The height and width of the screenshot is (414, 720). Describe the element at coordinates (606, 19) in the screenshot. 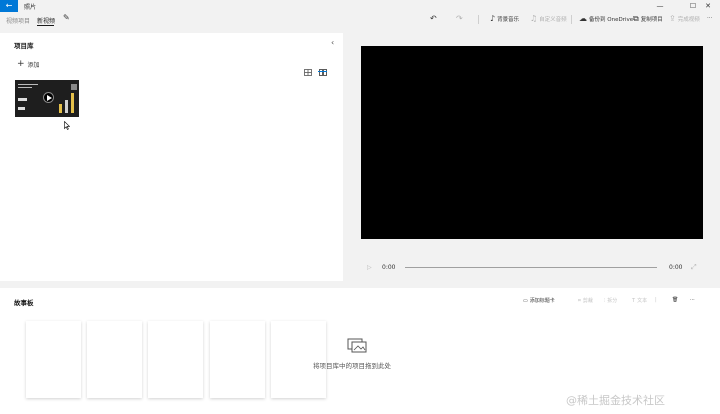

I see `backup-onedrive-button: ☁ 备份到 OneDrive` at that location.